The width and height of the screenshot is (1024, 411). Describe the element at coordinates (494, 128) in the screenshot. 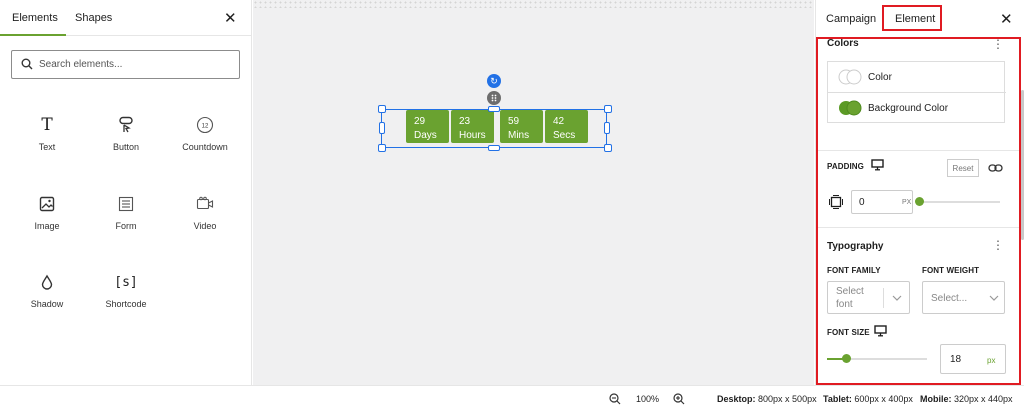

I see `selection-frame` at that location.